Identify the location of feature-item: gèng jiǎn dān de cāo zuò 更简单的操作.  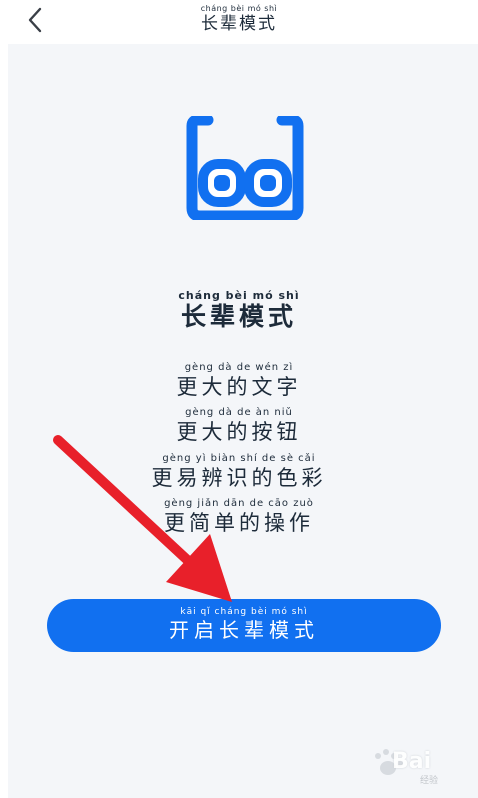
(239, 517).